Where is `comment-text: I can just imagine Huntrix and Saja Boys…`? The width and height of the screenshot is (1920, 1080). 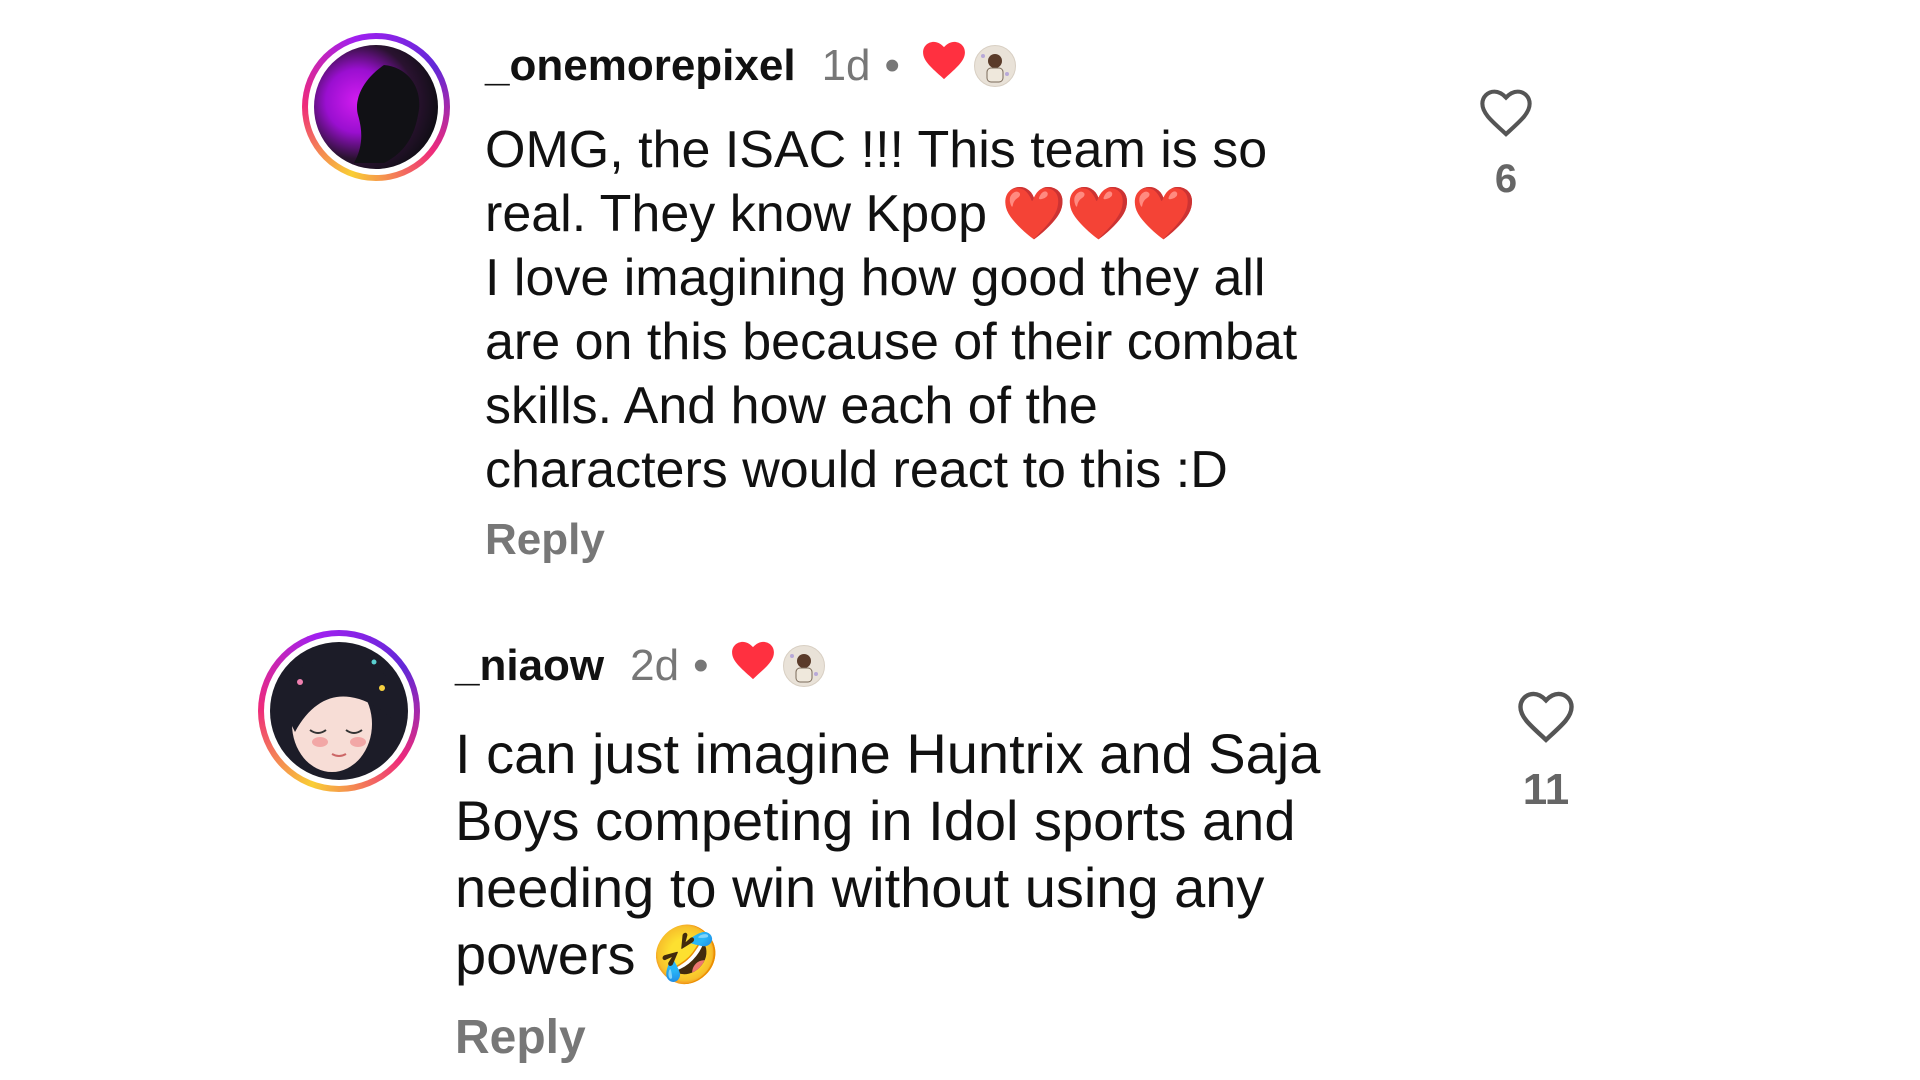
comment-text: I can just imagine Huntrix and Saja Boys… is located at coordinates (888, 854).